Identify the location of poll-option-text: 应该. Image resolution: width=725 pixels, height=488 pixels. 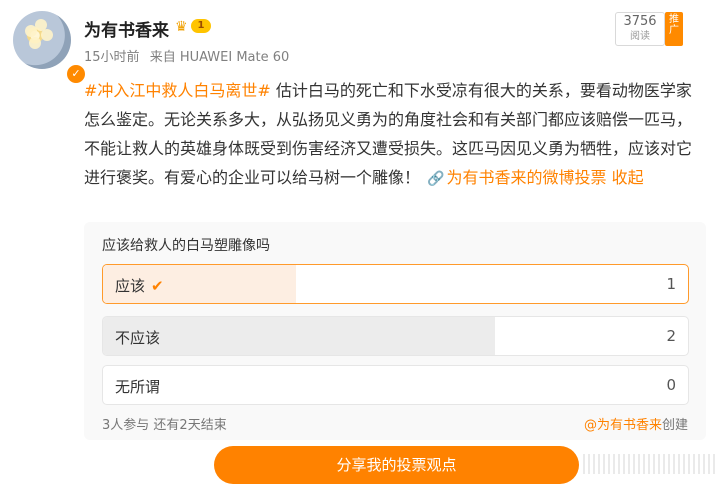
(130, 286).